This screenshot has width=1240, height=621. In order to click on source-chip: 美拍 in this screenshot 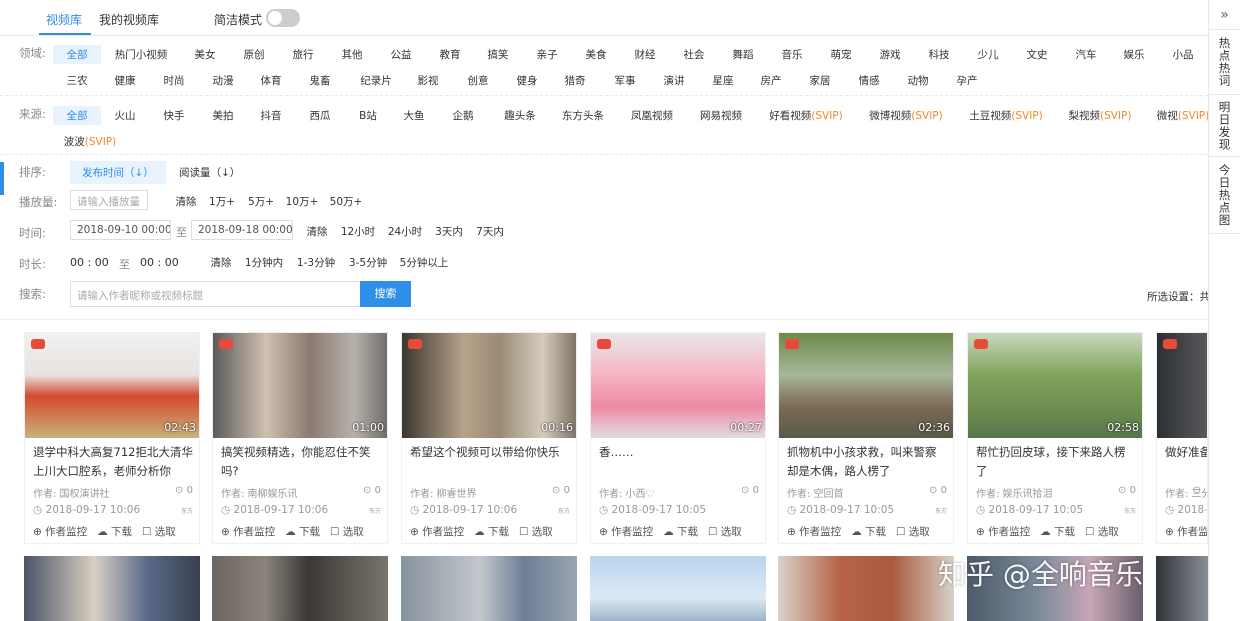, I will do `click(223, 115)`.